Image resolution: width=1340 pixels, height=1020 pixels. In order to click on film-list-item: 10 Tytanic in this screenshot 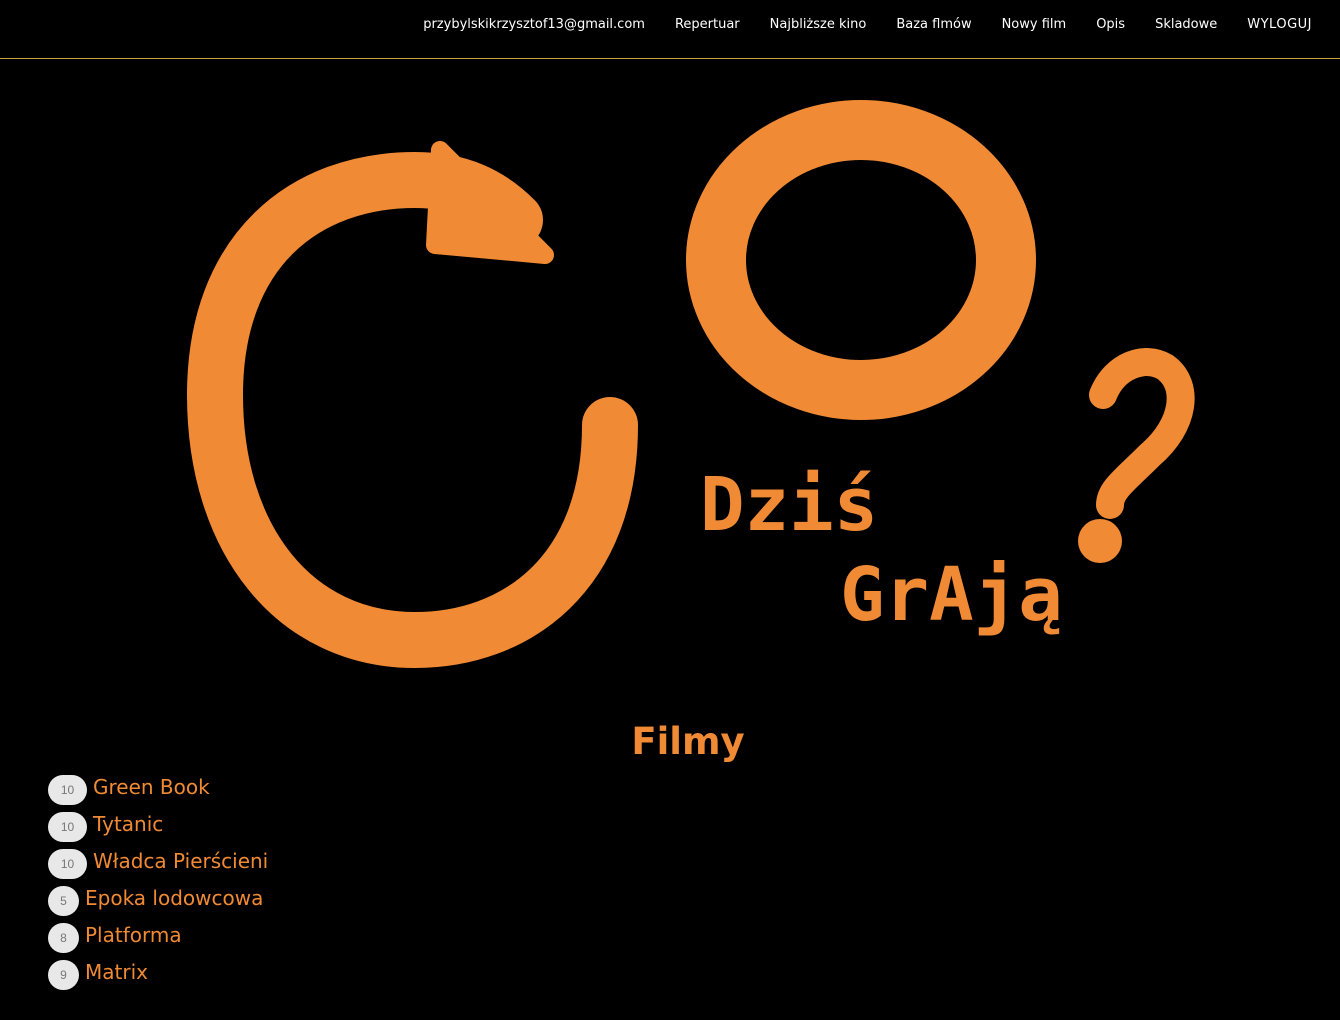, I will do `click(158, 823)`.